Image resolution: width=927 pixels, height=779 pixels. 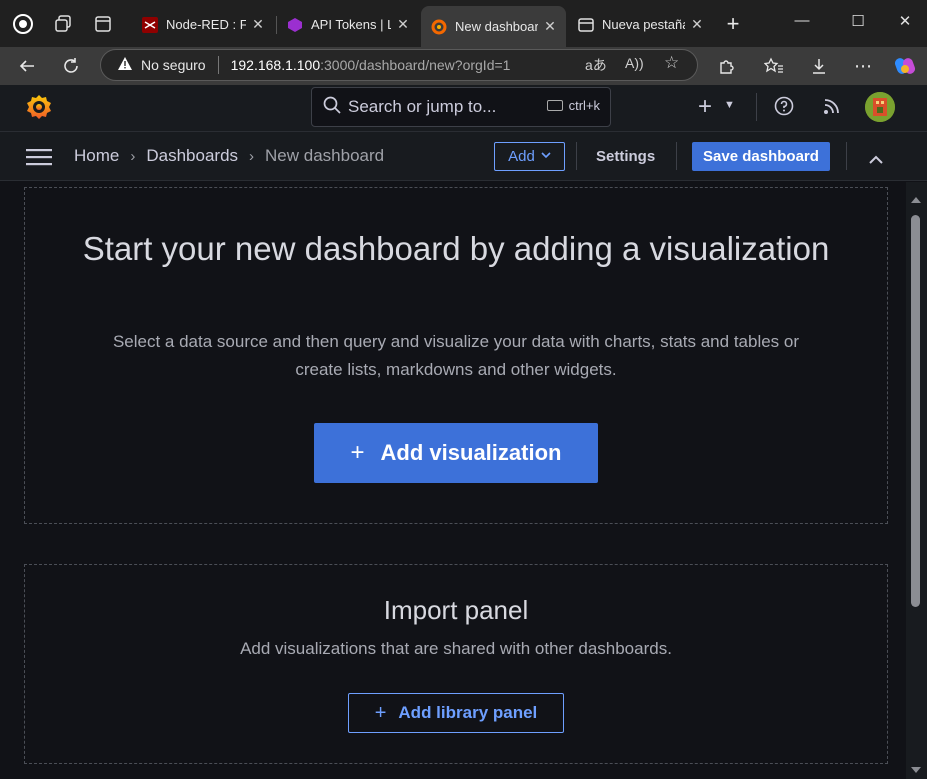 I want to click on maximize-icon: ☐, so click(x=858, y=21).